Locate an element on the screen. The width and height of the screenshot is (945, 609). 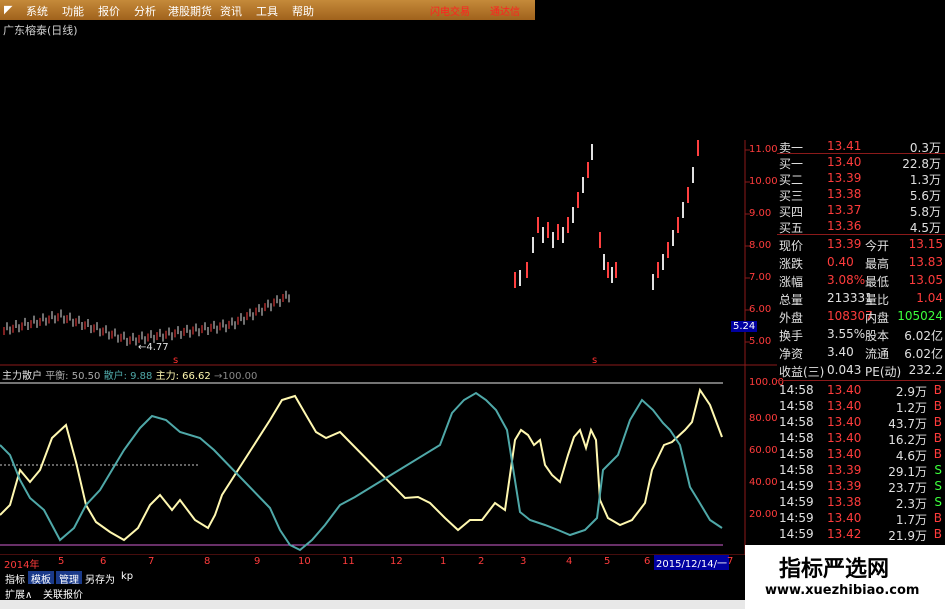
quote-row: 总量 213331 量比 1.04 is located at coordinates (861, 298).